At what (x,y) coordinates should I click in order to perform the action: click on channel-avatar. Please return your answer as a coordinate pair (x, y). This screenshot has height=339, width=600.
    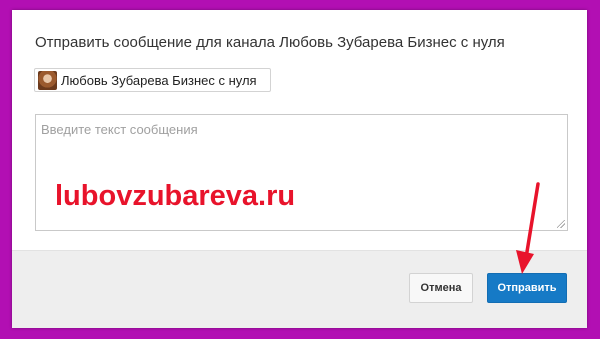
    Looking at the image, I should click on (47, 80).